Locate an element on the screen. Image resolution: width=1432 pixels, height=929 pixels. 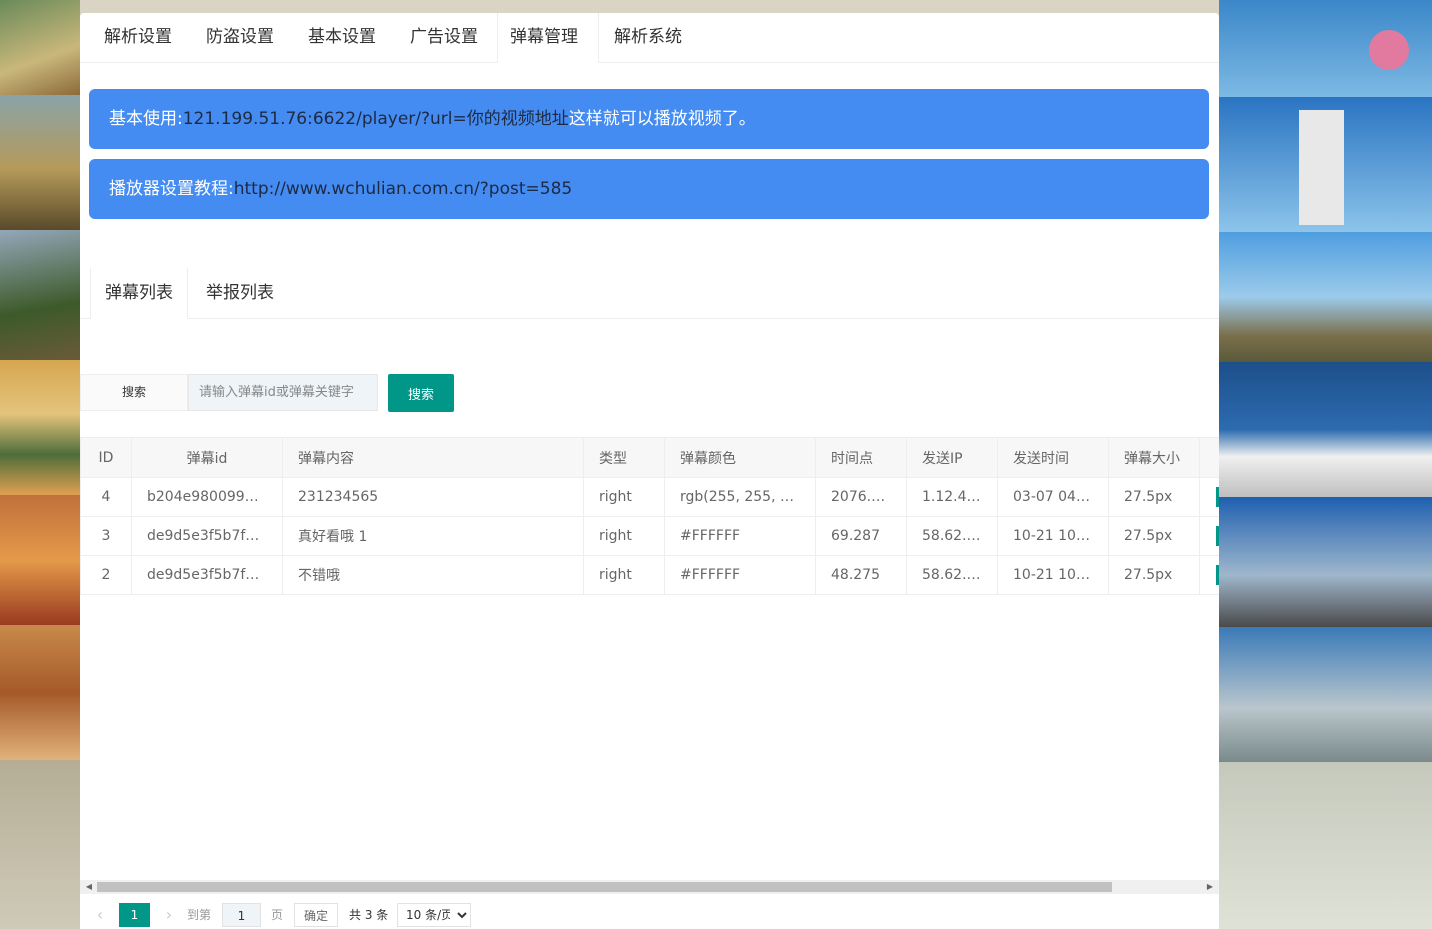
page-size-select: 10 条/页 is located at coordinates (434, 915).